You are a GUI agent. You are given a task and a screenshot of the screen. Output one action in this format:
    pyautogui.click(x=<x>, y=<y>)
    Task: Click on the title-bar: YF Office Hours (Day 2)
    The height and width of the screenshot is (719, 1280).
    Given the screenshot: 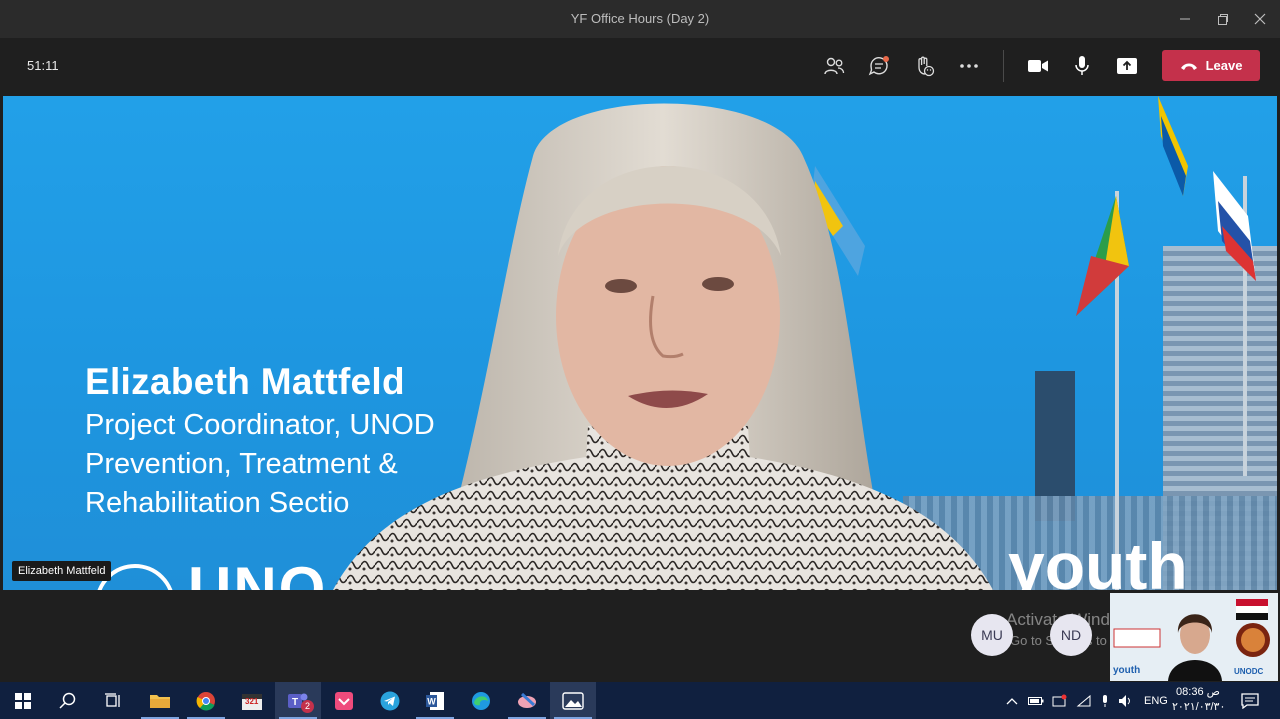 What is the action you would take?
    pyautogui.click(x=640, y=19)
    